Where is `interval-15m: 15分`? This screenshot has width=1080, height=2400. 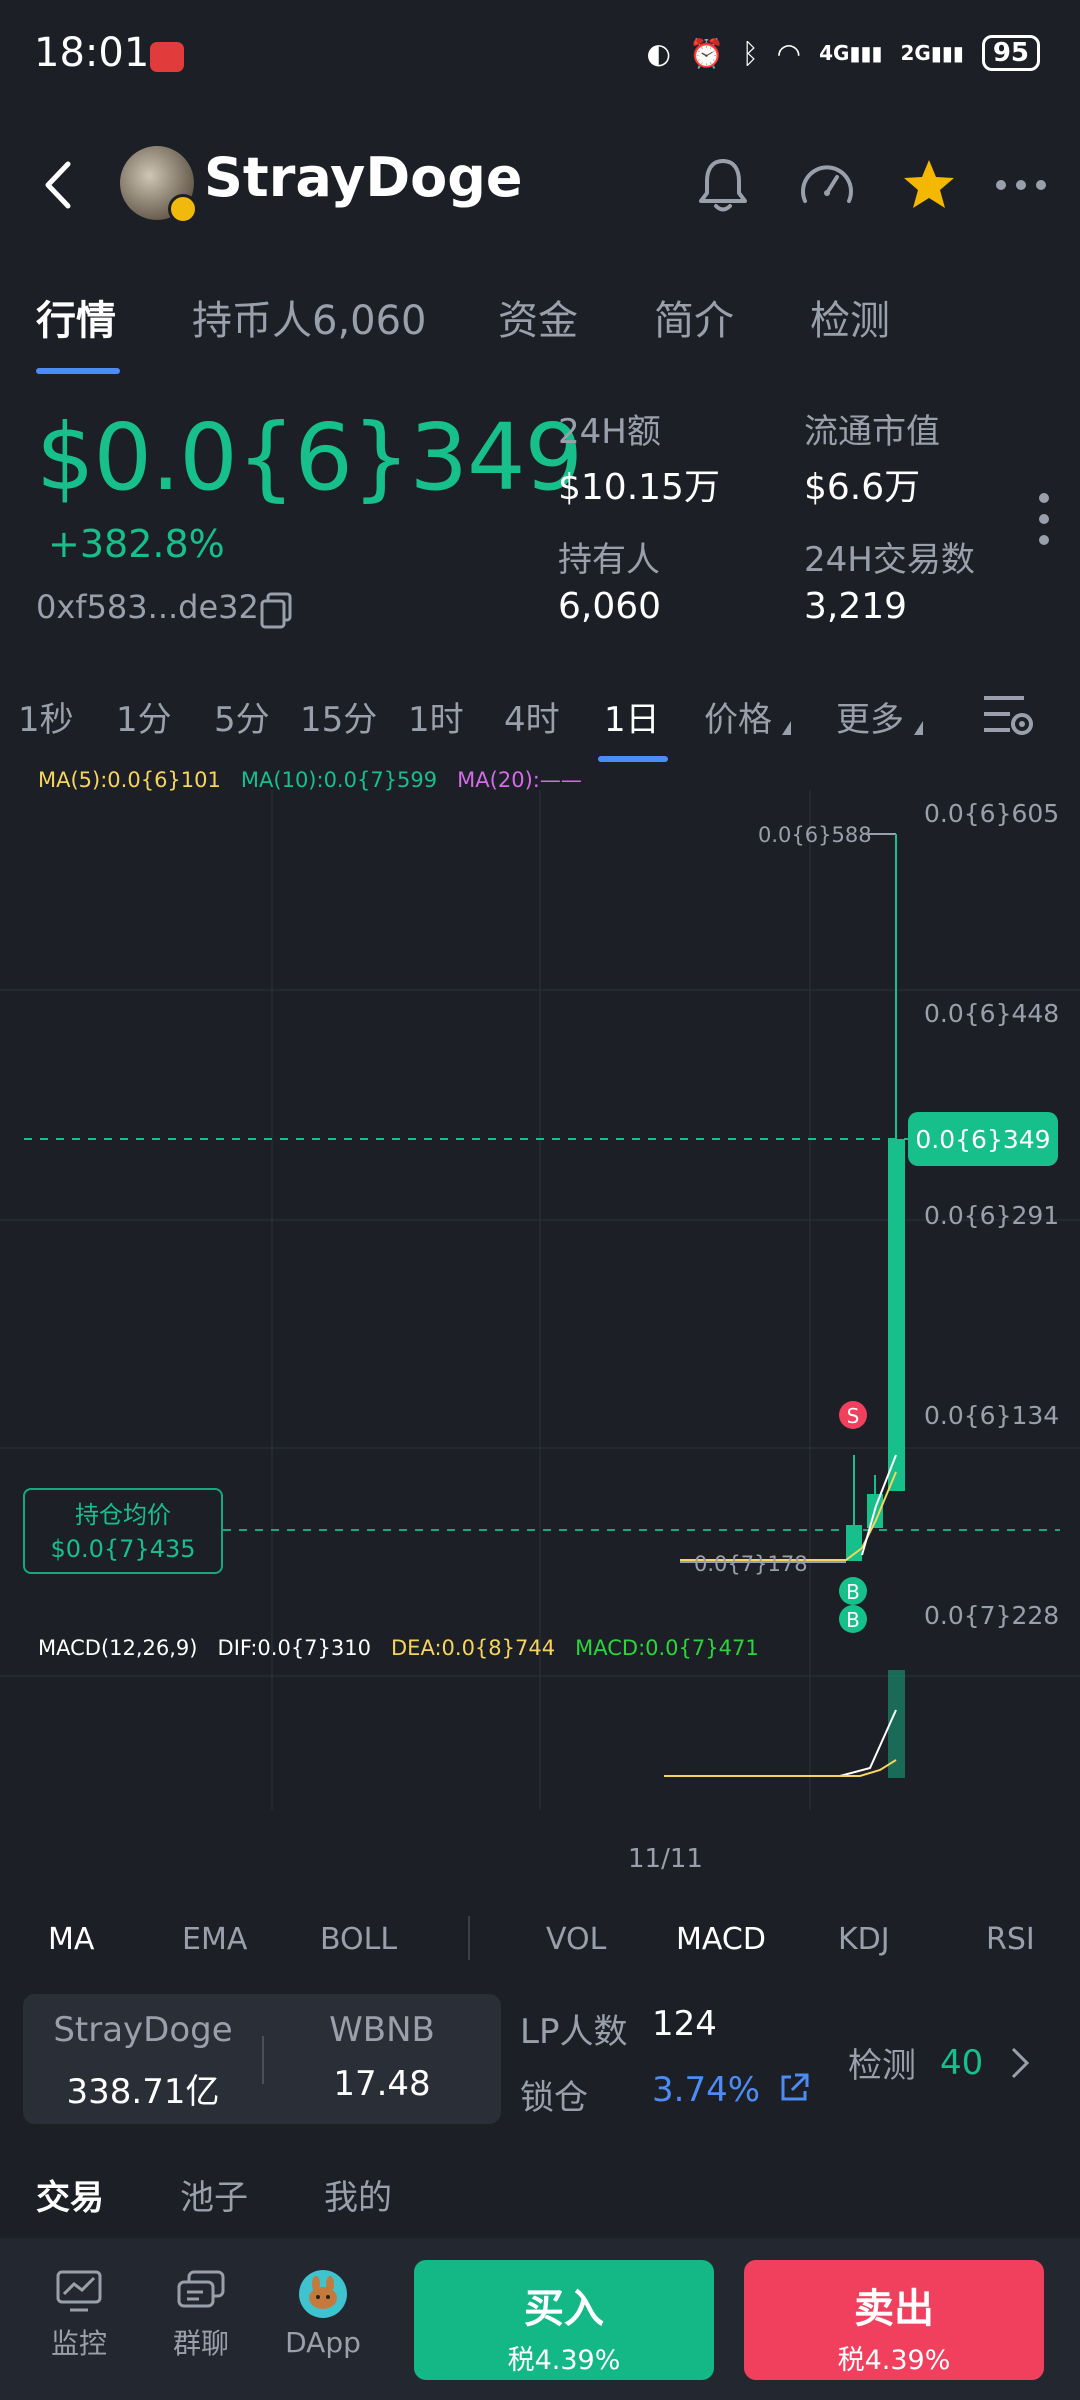
interval-15m: 15分 is located at coordinates (338, 716).